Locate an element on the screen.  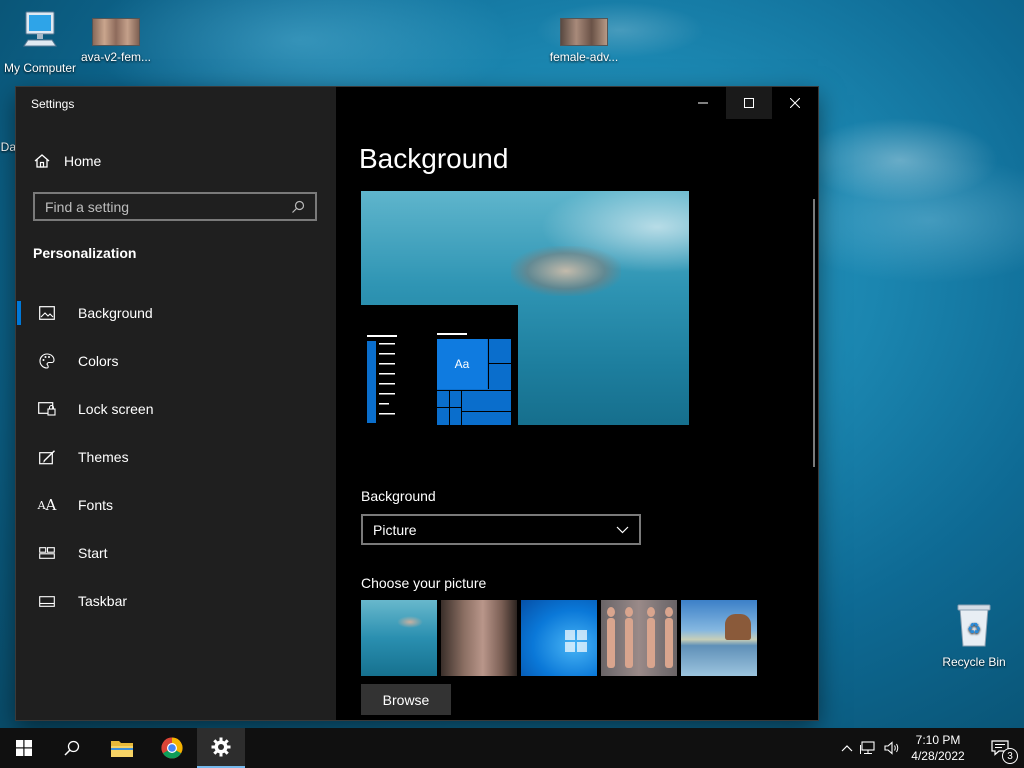
window-title: Settings is located at coordinates (53, 104).